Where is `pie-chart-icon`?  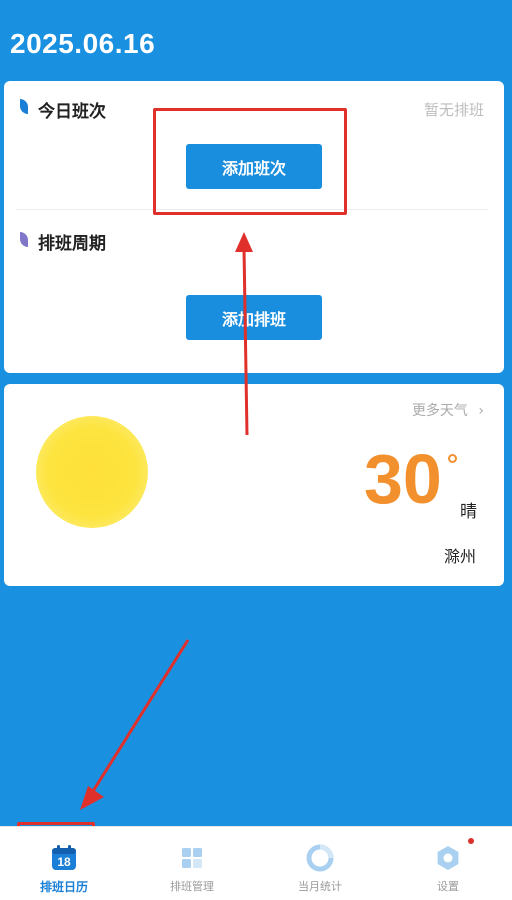 pie-chart-icon is located at coordinates (320, 858).